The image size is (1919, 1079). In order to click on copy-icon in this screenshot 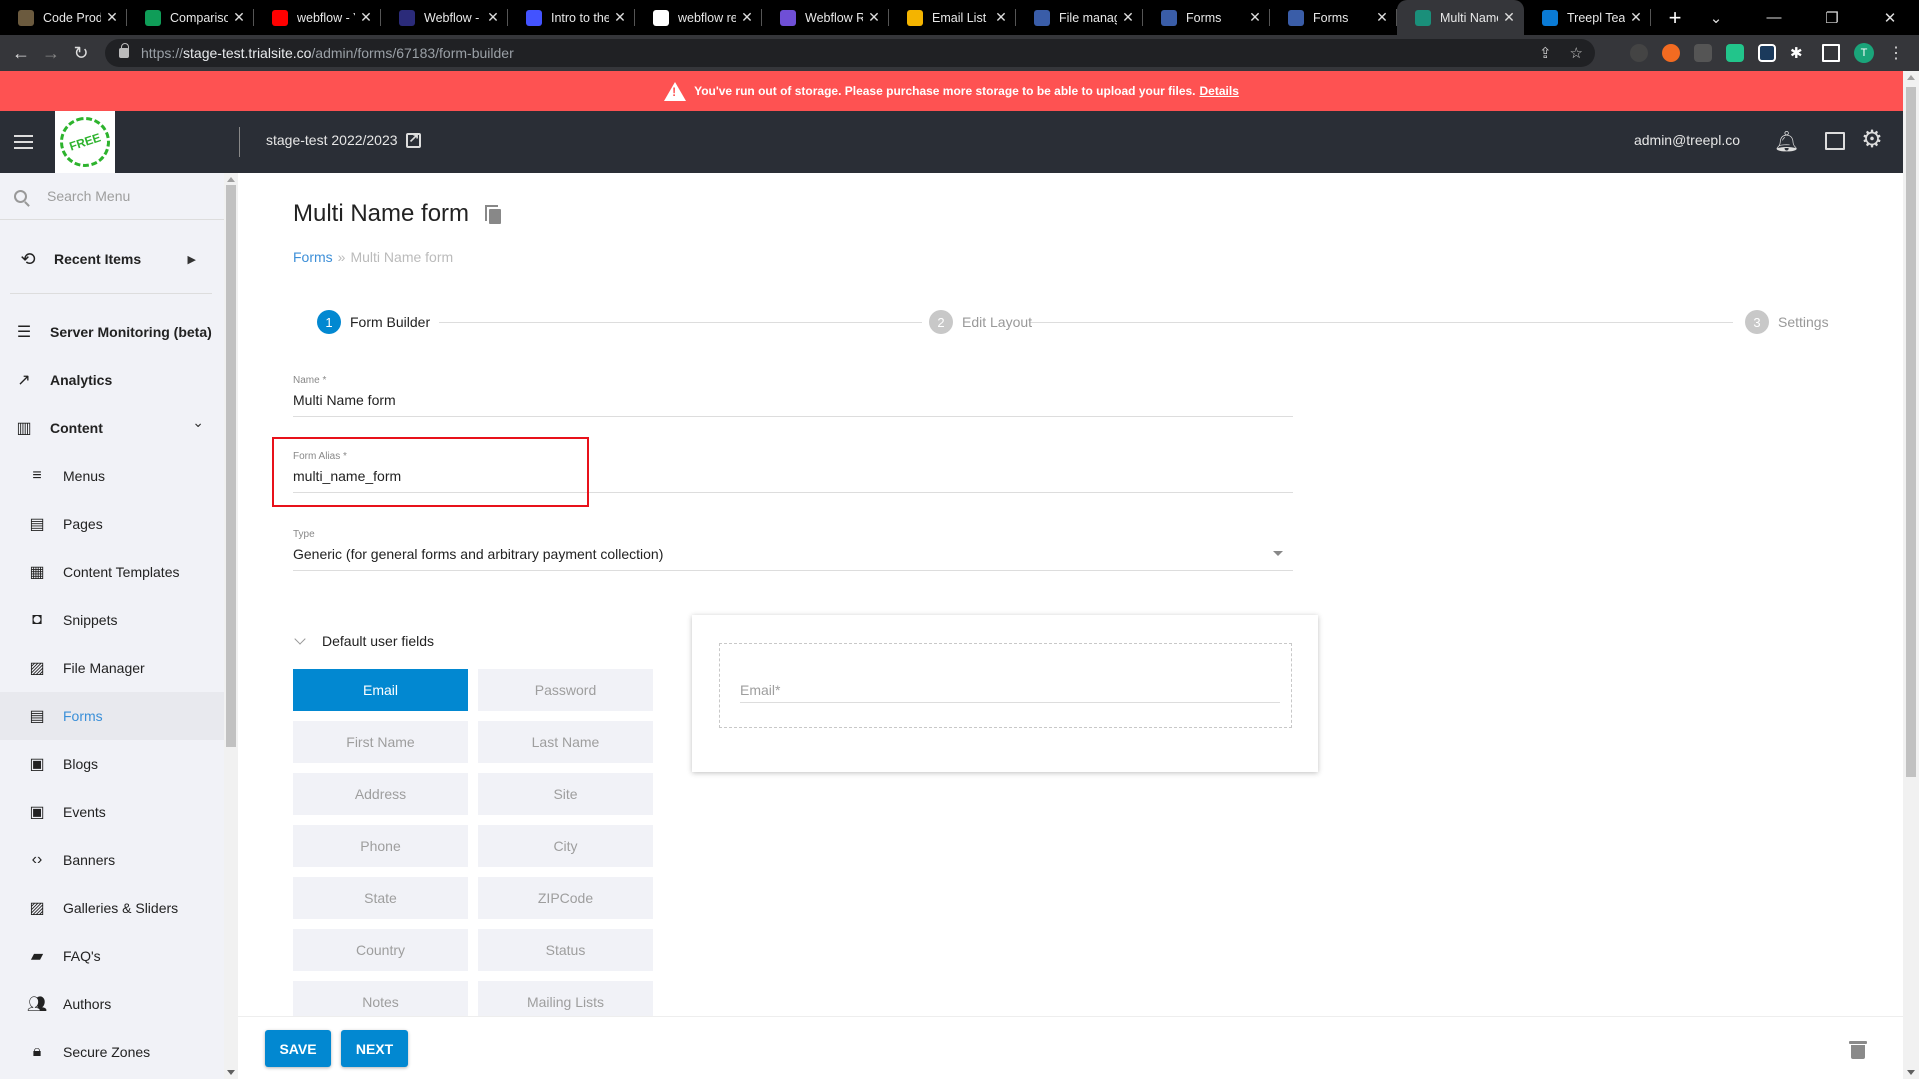, I will do `click(493, 214)`.